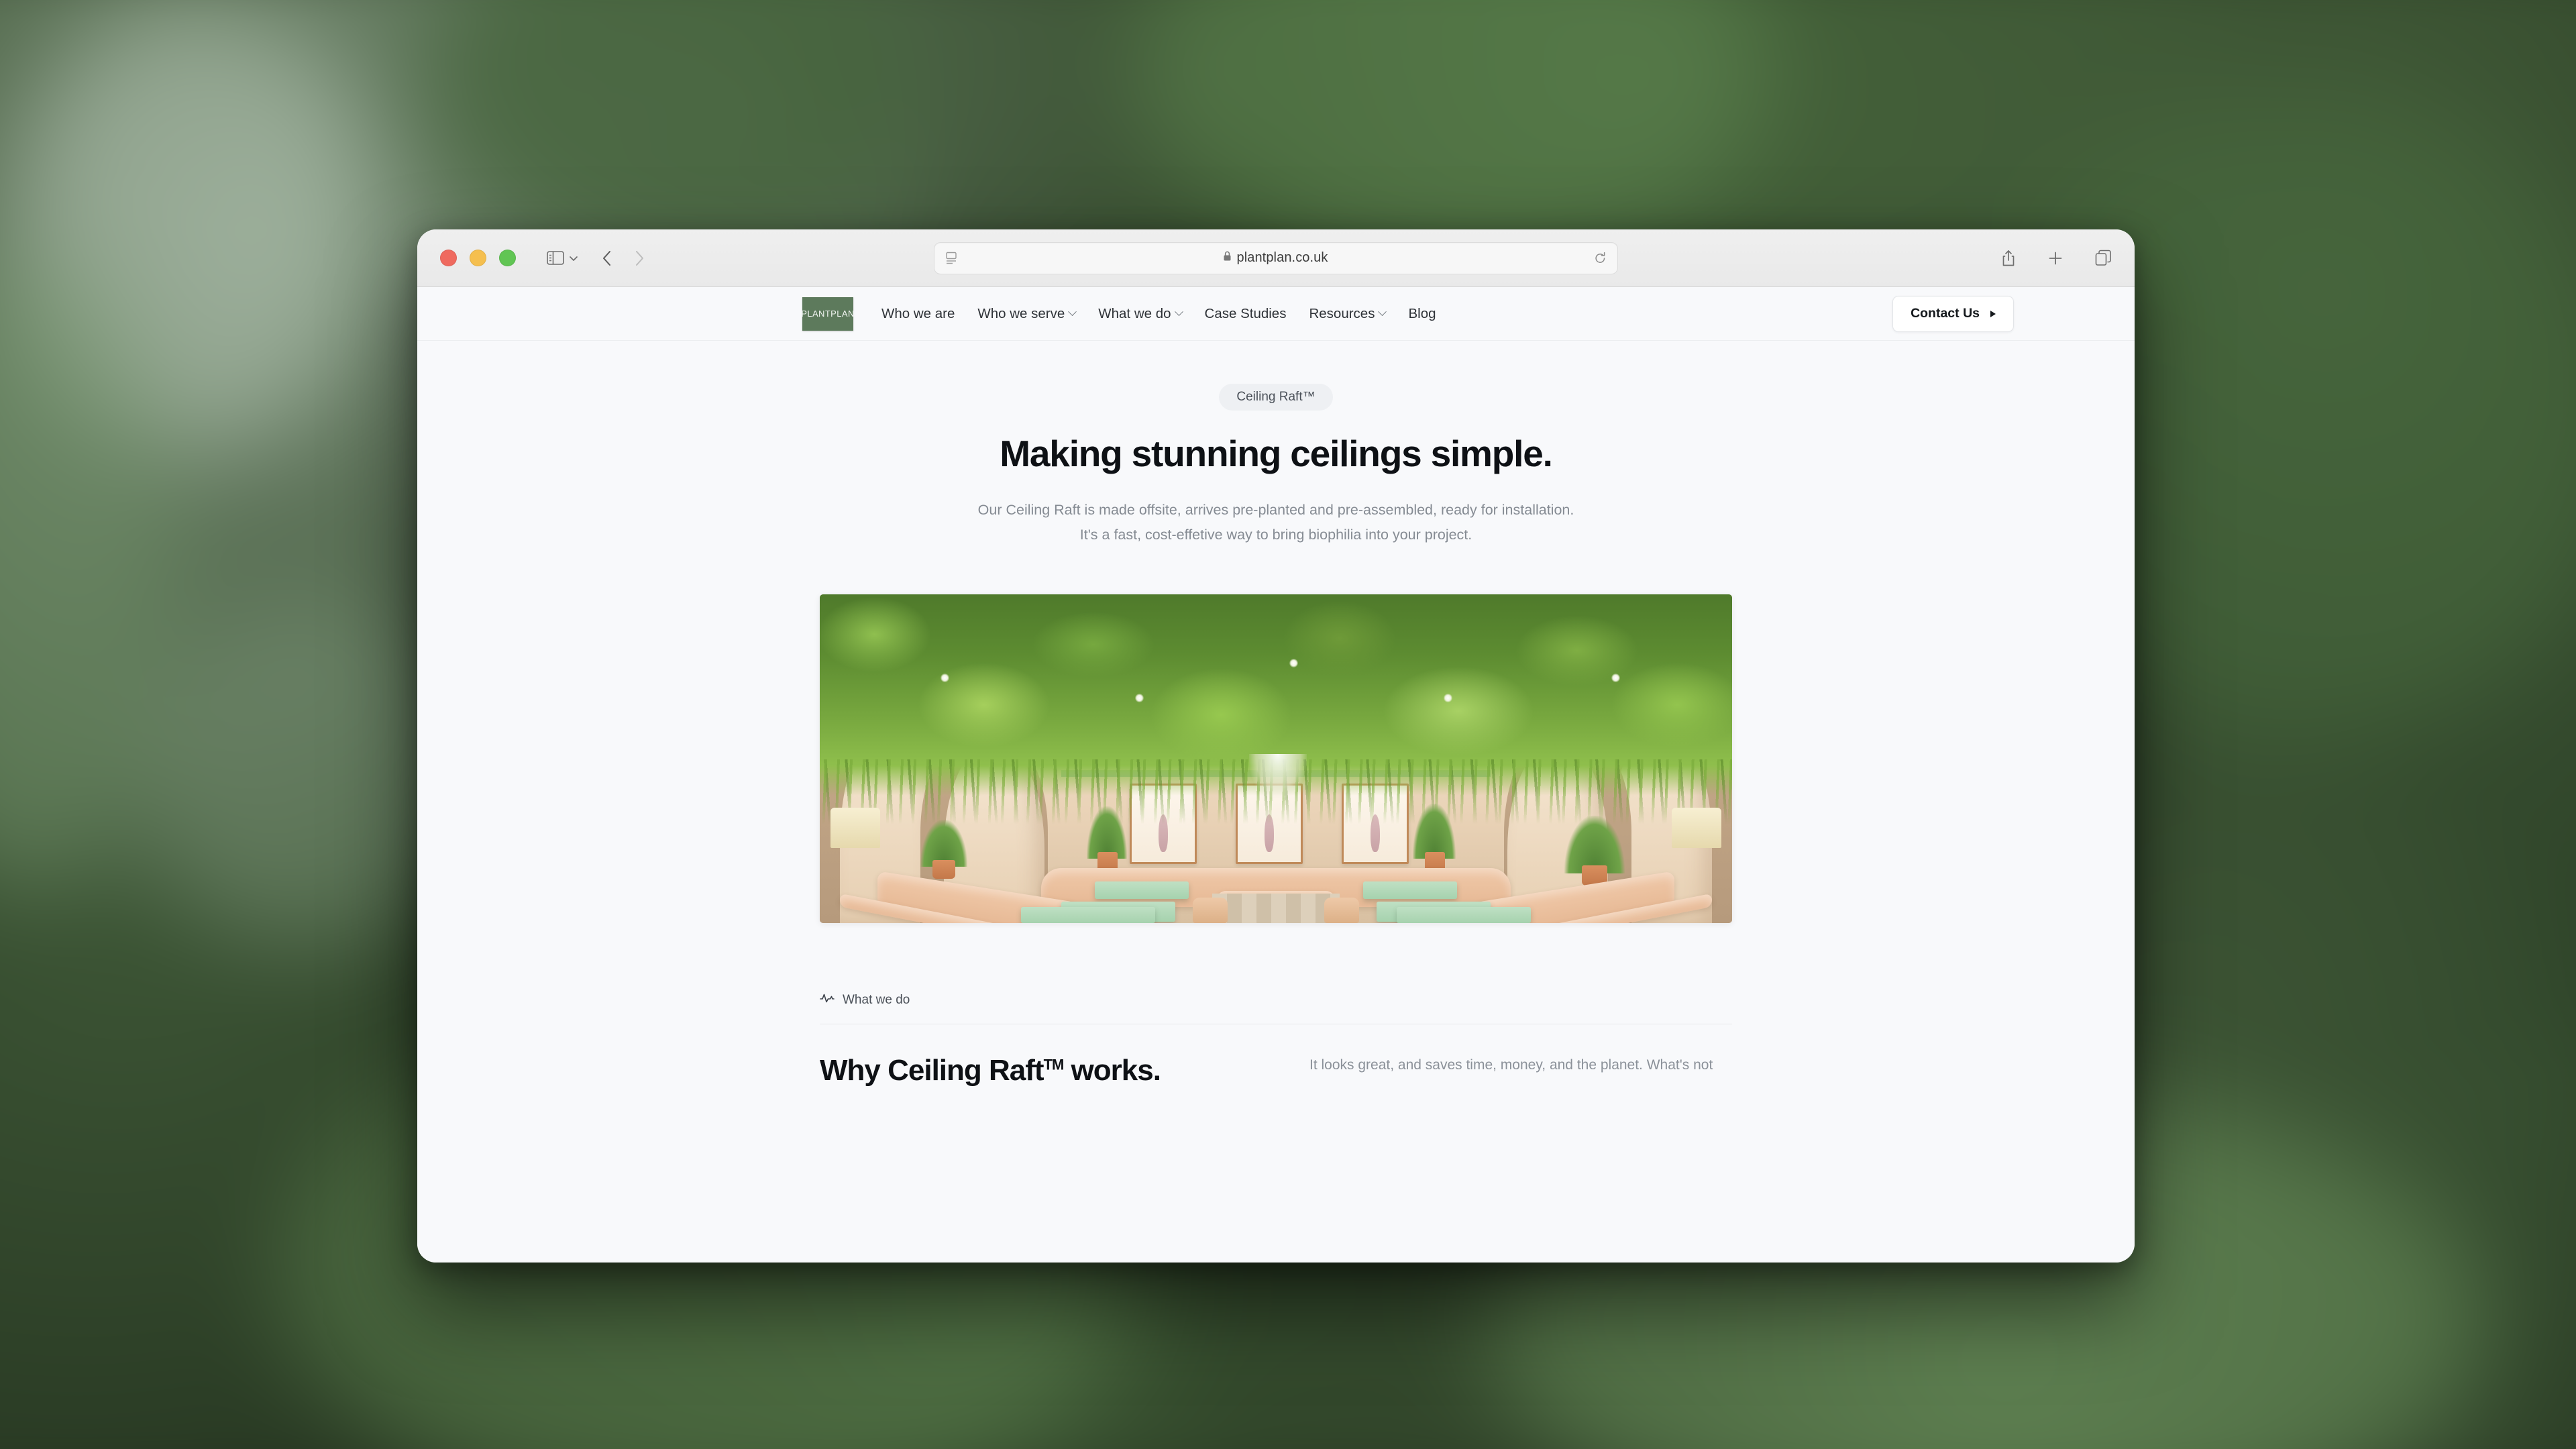 The width and height of the screenshot is (2576, 1449). I want to click on sidebar-controls, so click(563, 258).